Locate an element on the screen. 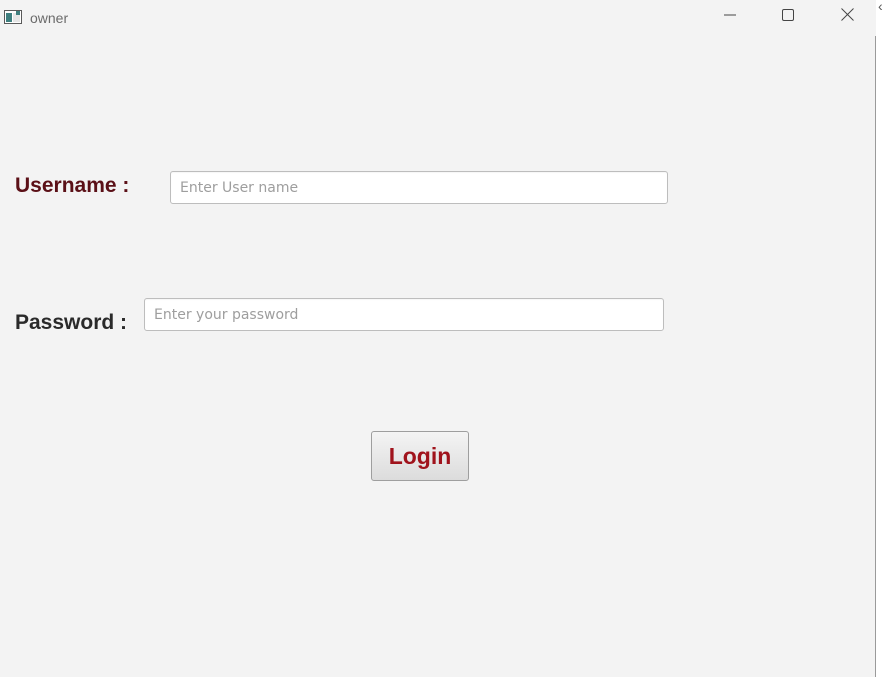  password-field is located at coordinates (404, 314).